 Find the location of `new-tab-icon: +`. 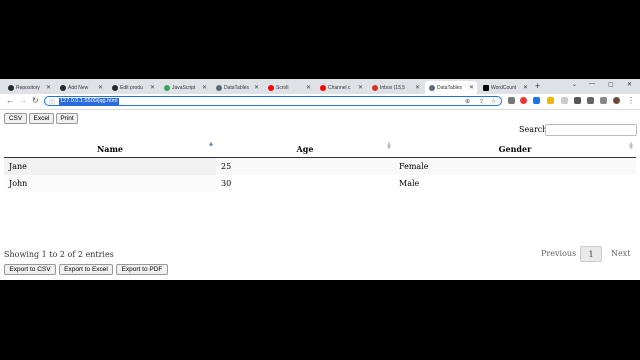

new-tab-icon: + is located at coordinates (537, 86).